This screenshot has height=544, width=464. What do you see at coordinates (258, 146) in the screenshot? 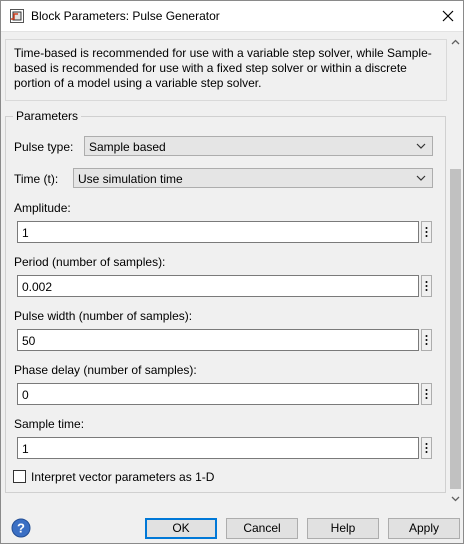
I see `pulse-type-select: Sample based` at bounding box center [258, 146].